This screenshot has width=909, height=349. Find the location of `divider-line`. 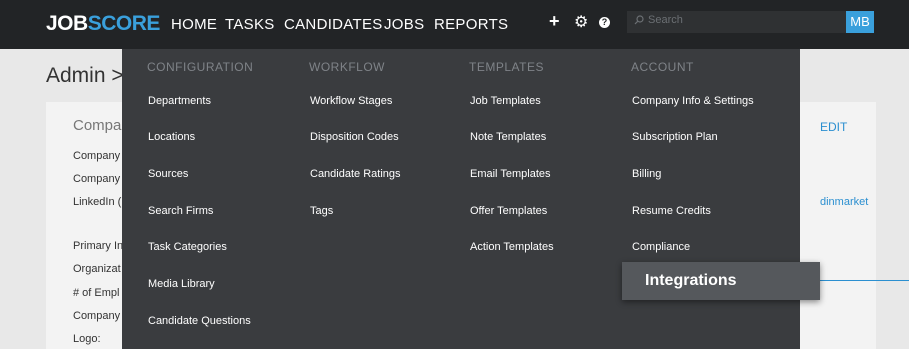

divider-line is located at coordinates (864, 280).